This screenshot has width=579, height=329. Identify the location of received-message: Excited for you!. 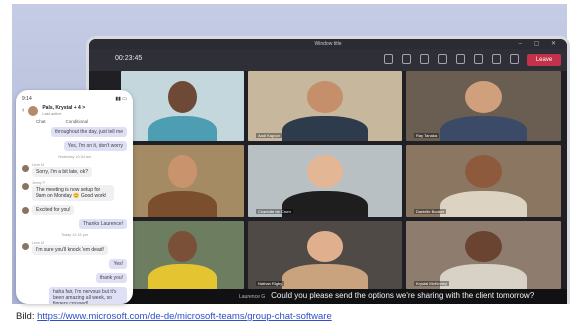
(74, 210).